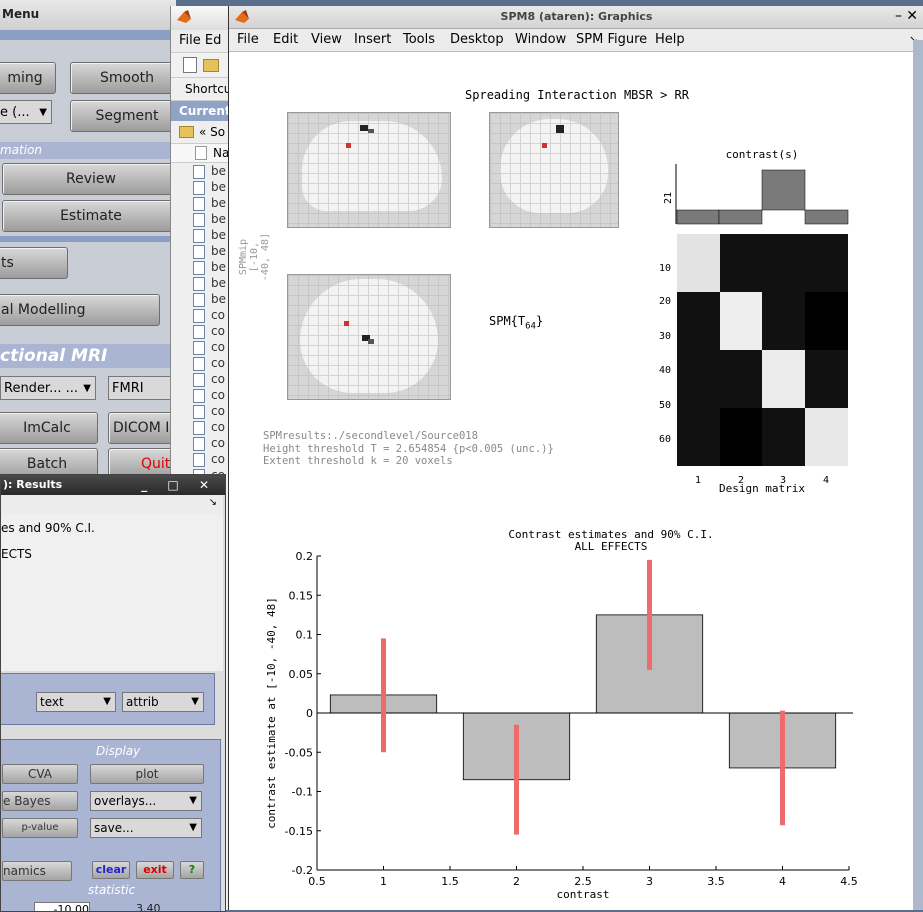 The height and width of the screenshot is (912, 923). Describe the element at coordinates (111, 870) in the screenshot. I see `clear-button: clear` at that location.